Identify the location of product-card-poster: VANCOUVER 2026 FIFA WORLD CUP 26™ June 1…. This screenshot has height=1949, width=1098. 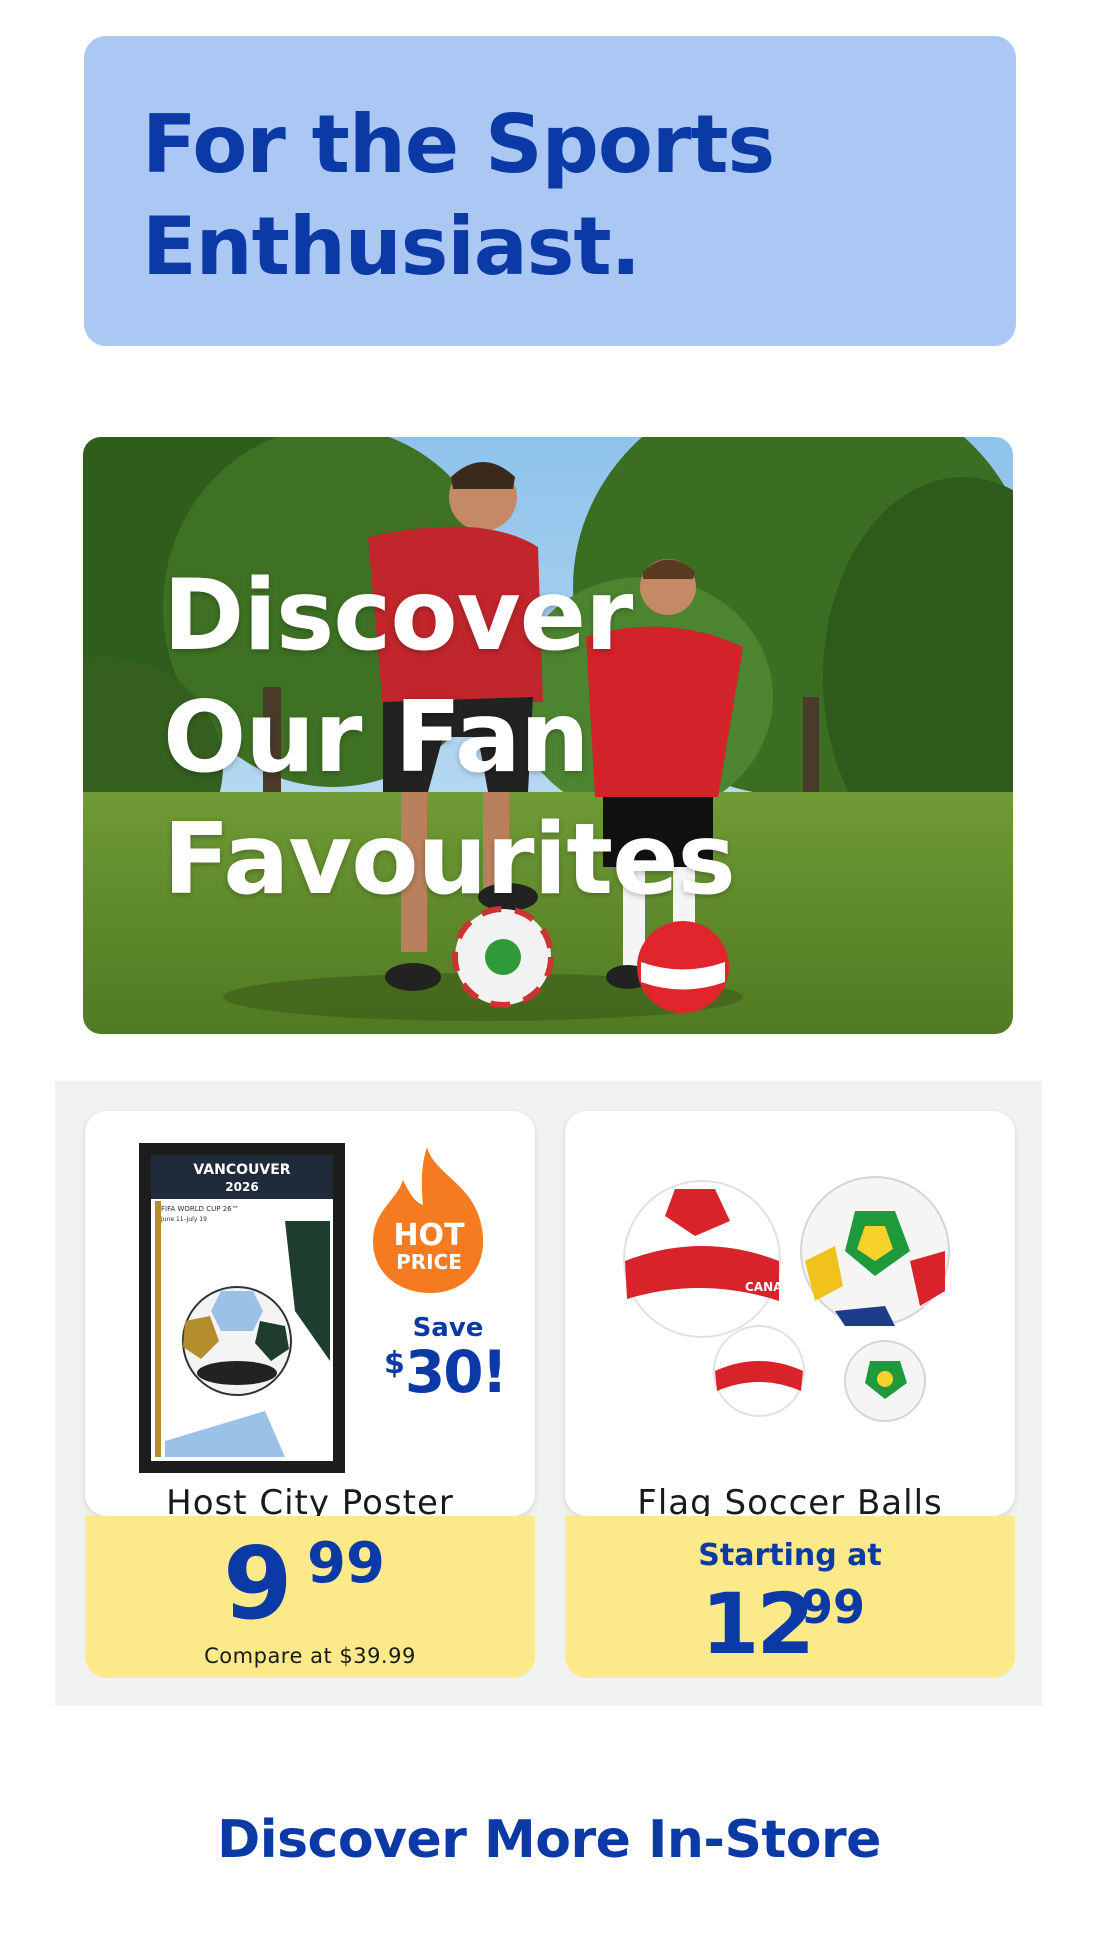
(310, 1313).